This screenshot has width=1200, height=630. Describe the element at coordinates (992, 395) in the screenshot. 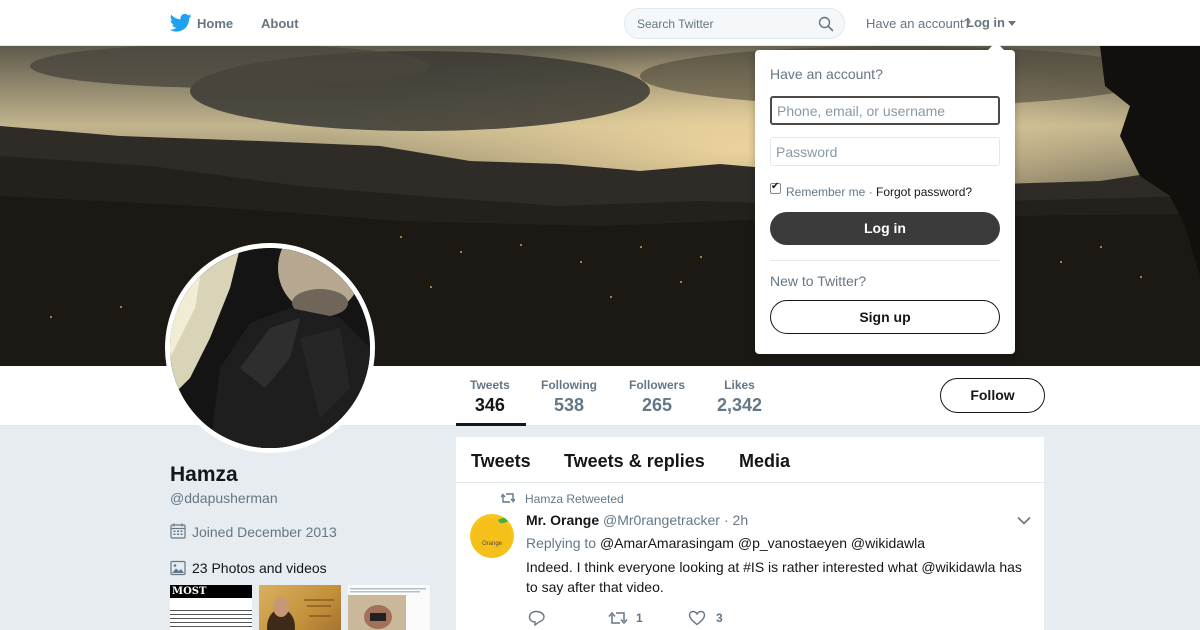

I see `follow-button: Follow` at that location.